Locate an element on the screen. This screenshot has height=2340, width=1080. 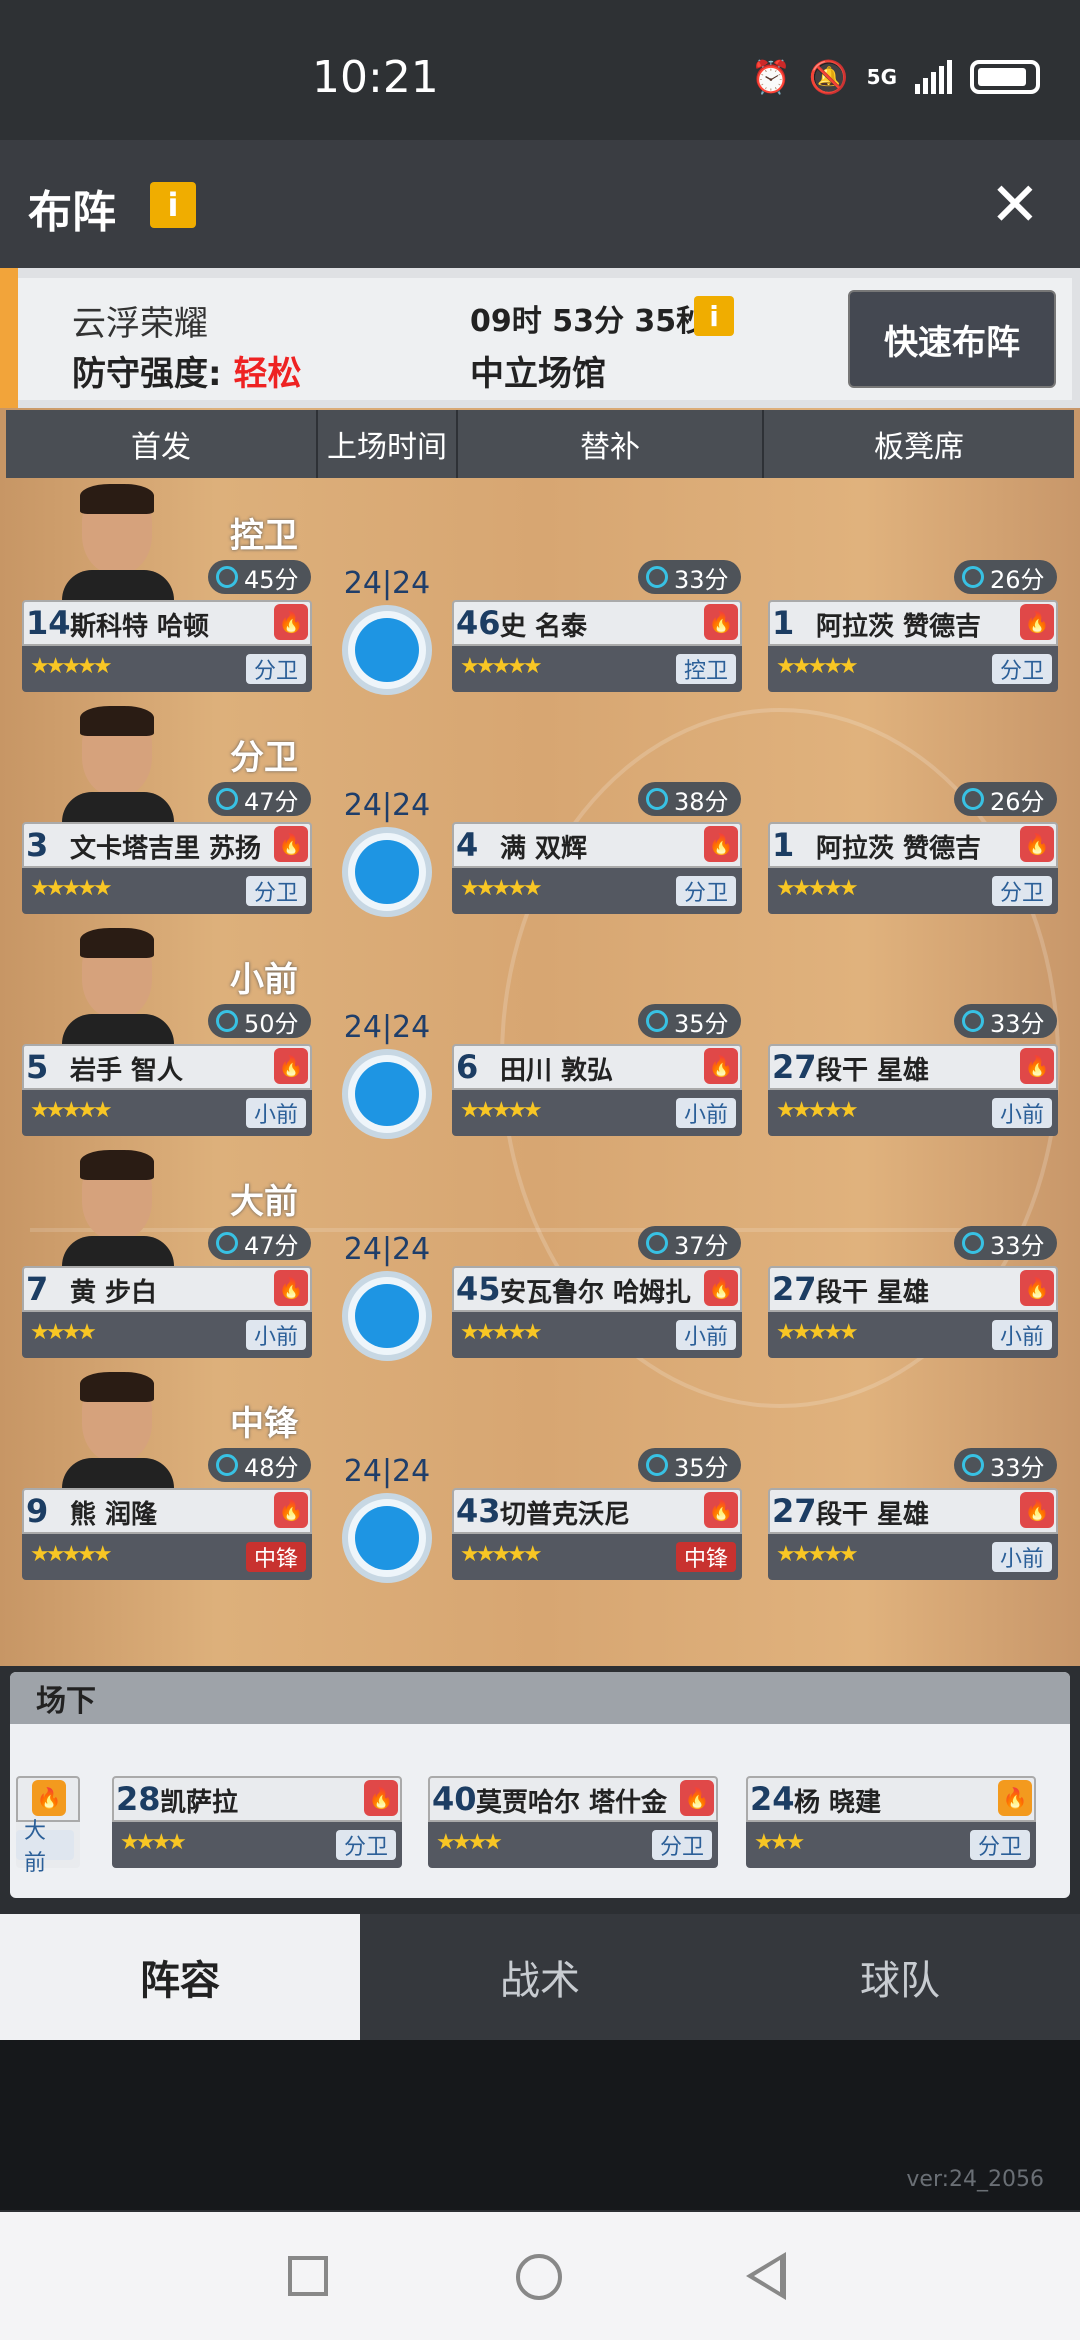
player-name: 田川 敦弘 is located at coordinates (557, 1071).